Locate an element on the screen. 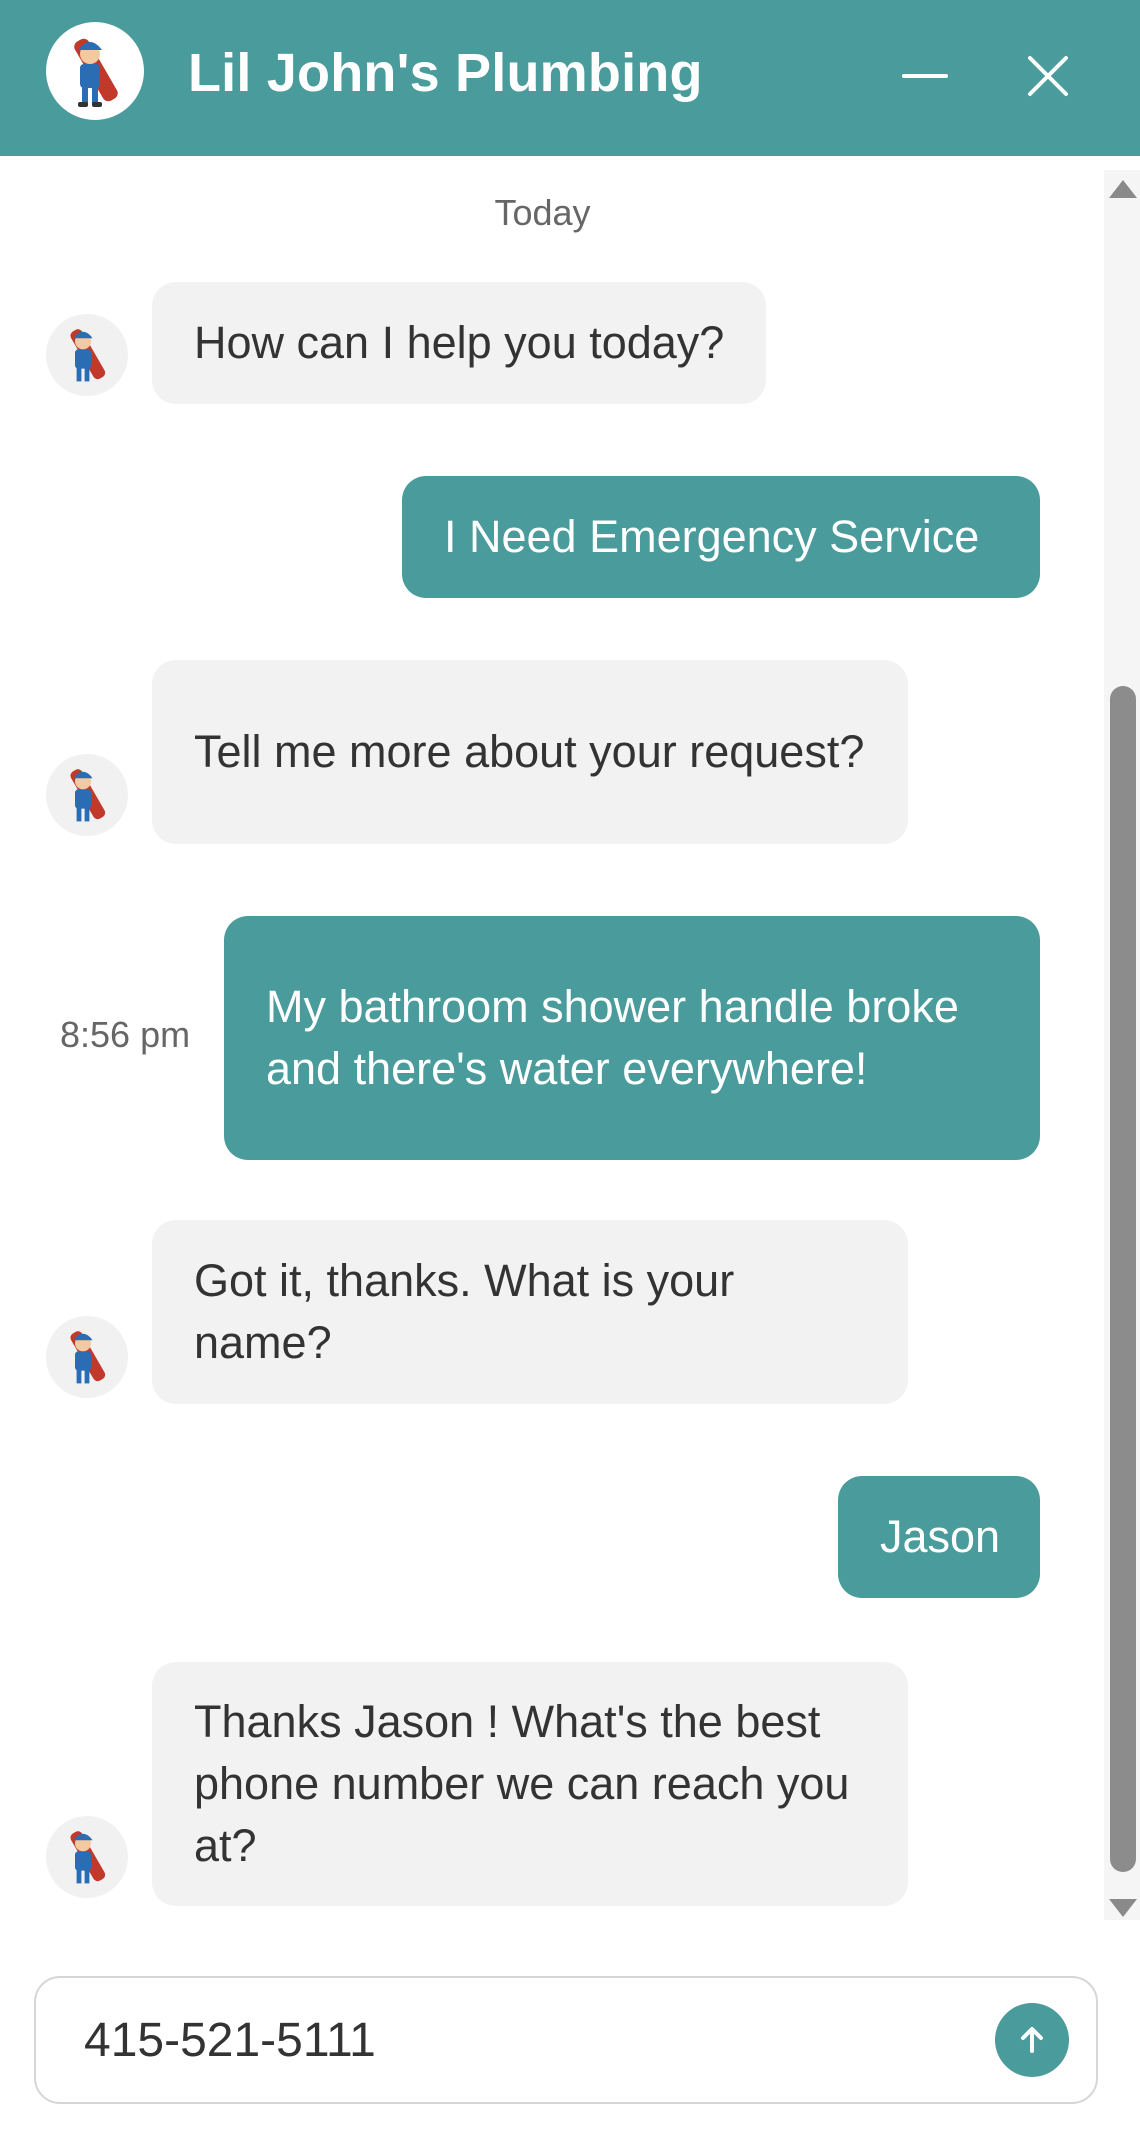 The width and height of the screenshot is (1140, 2148). message-text: Jason is located at coordinates (940, 1536).